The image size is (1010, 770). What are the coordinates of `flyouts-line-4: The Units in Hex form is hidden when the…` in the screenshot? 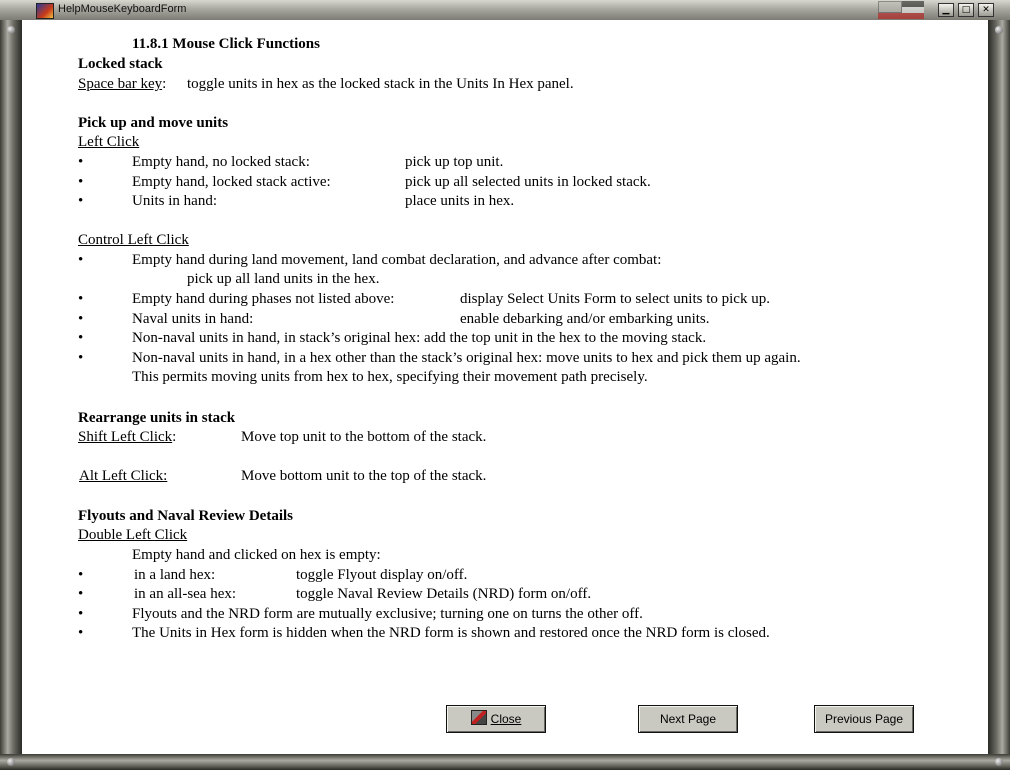 It's located at (451, 633).